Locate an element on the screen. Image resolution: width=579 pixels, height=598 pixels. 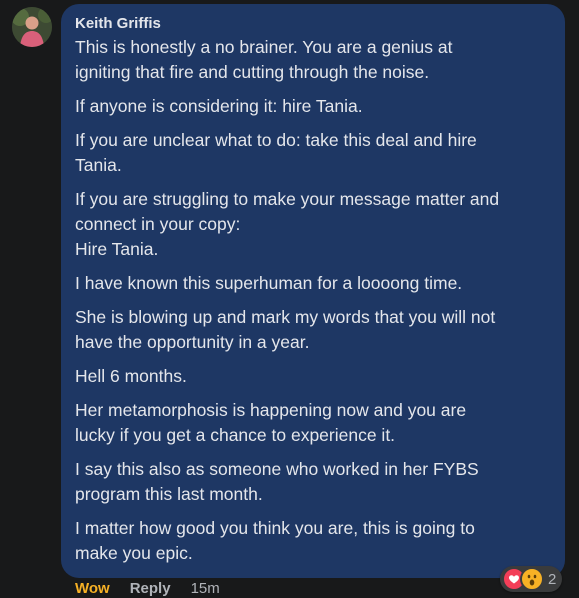
reaction-count: 2 is located at coordinates (552, 579).